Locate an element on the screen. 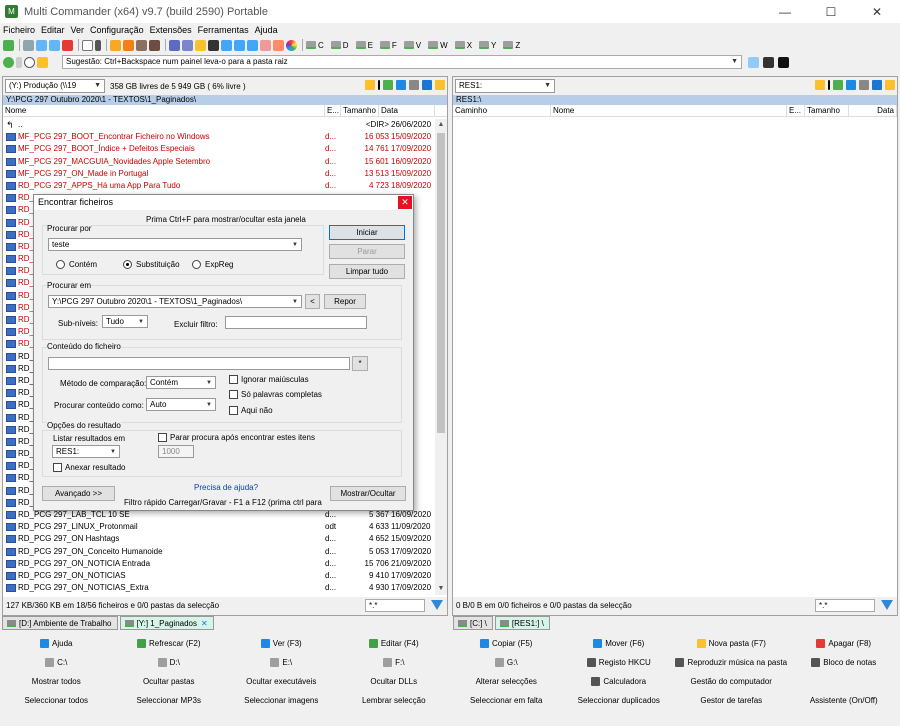 The image size is (900, 726). clear-all-button: Limpar tudo is located at coordinates (367, 271).